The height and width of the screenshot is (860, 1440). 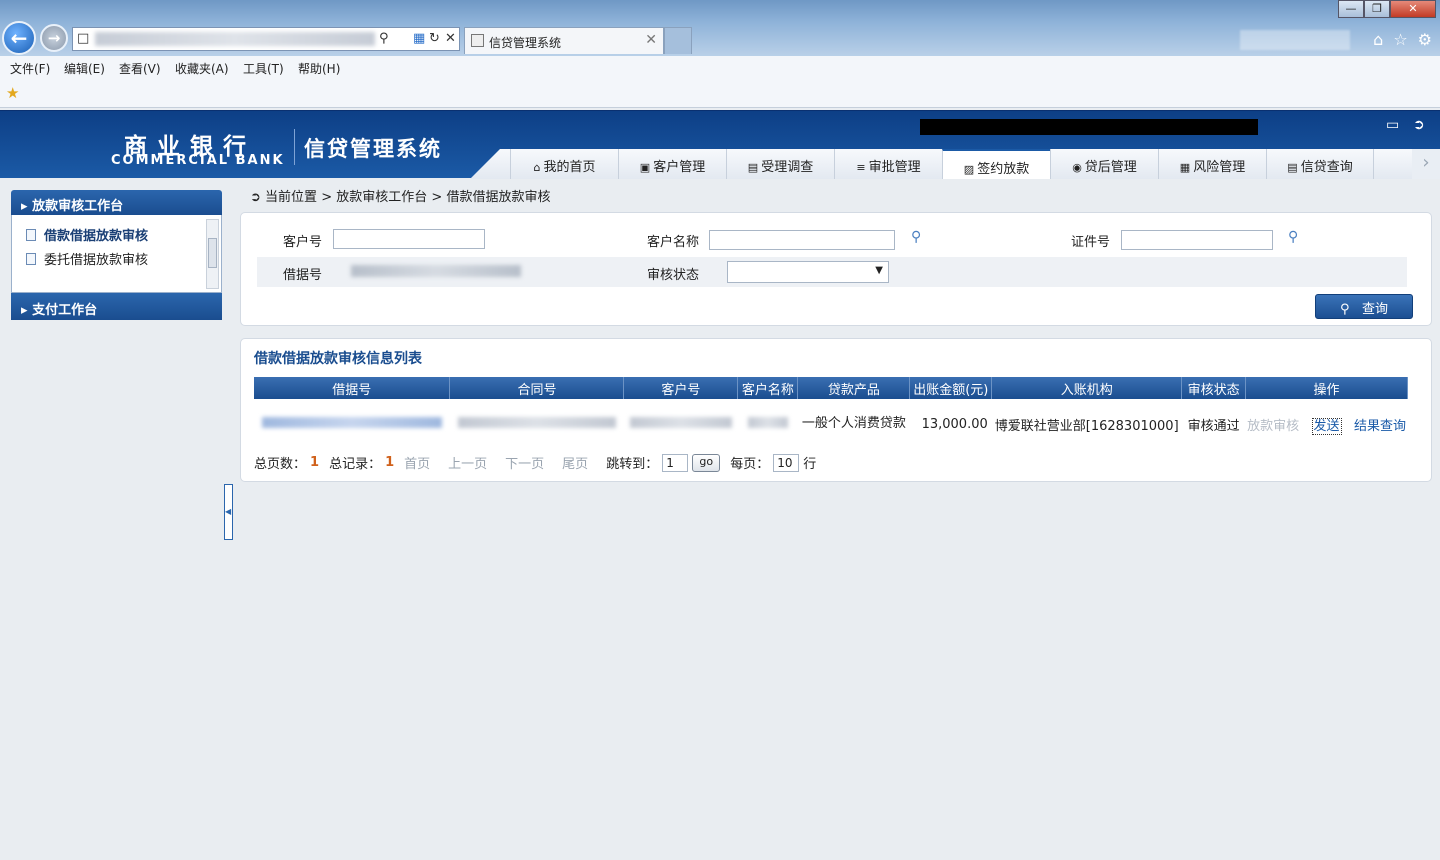 I want to click on breadcrumb-level1: 放款审核工作台, so click(x=381, y=197).